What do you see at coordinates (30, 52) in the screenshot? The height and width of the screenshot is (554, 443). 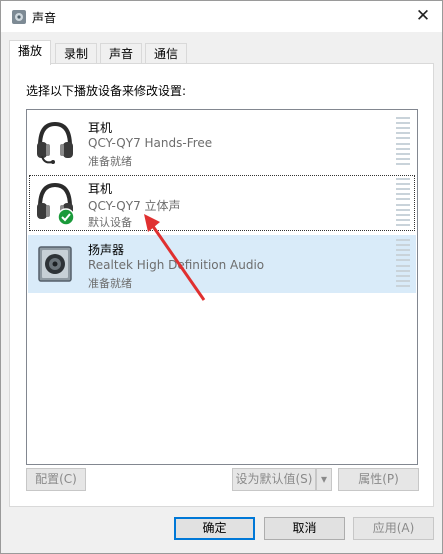 I see `tab-playback: 播放` at bounding box center [30, 52].